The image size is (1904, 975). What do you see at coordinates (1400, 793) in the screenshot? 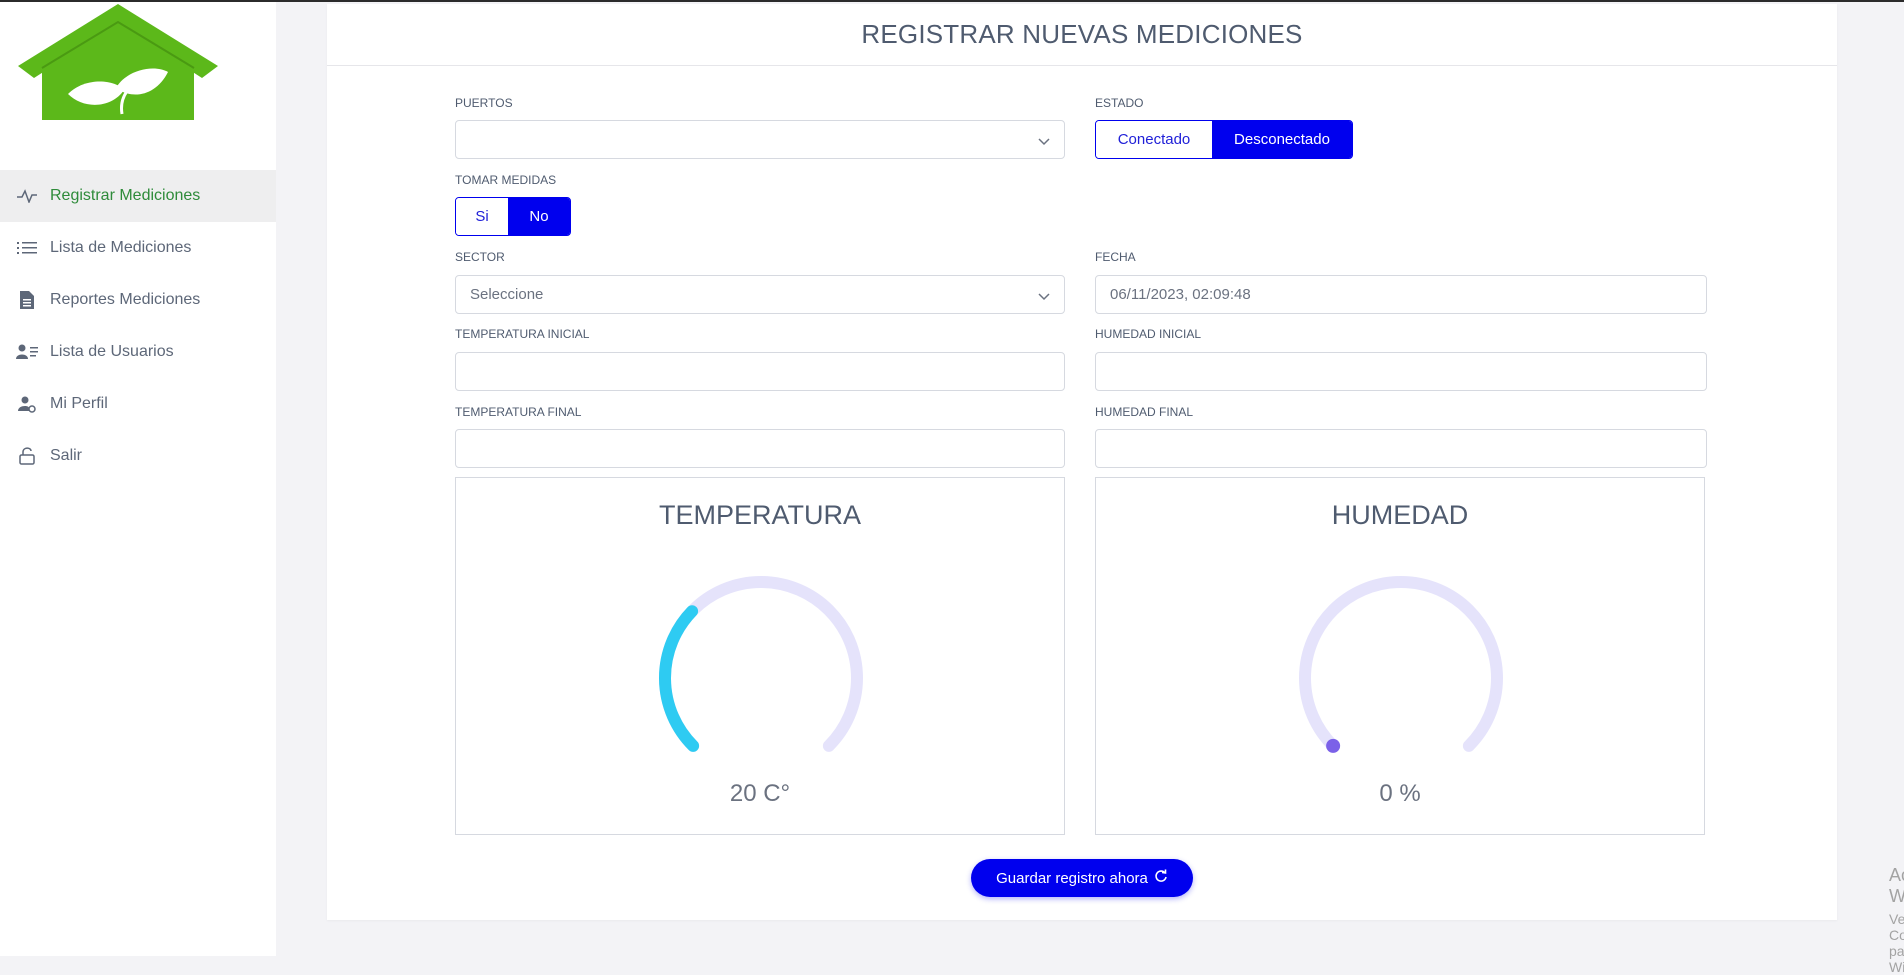
I see `humedad-gauge-value: 0 %` at bounding box center [1400, 793].